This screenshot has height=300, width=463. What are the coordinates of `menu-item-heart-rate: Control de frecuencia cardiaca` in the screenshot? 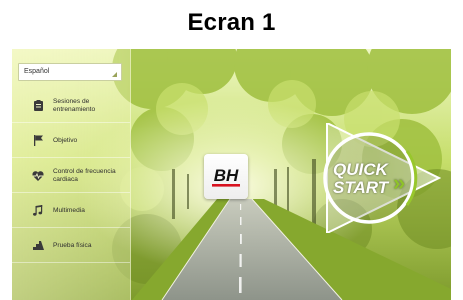 It's located at (71, 176).